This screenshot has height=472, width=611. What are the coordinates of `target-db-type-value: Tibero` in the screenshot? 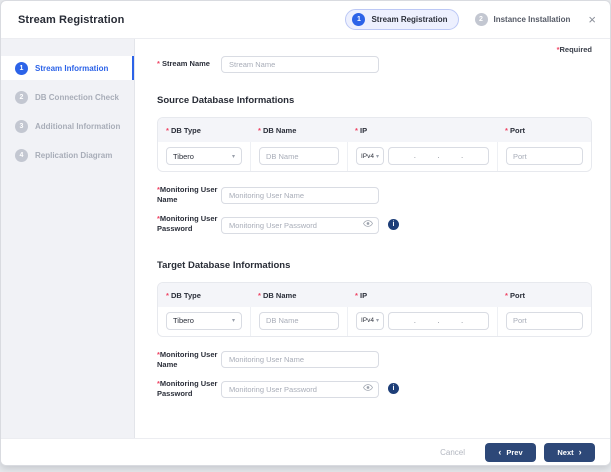 It's located at (183, 320).